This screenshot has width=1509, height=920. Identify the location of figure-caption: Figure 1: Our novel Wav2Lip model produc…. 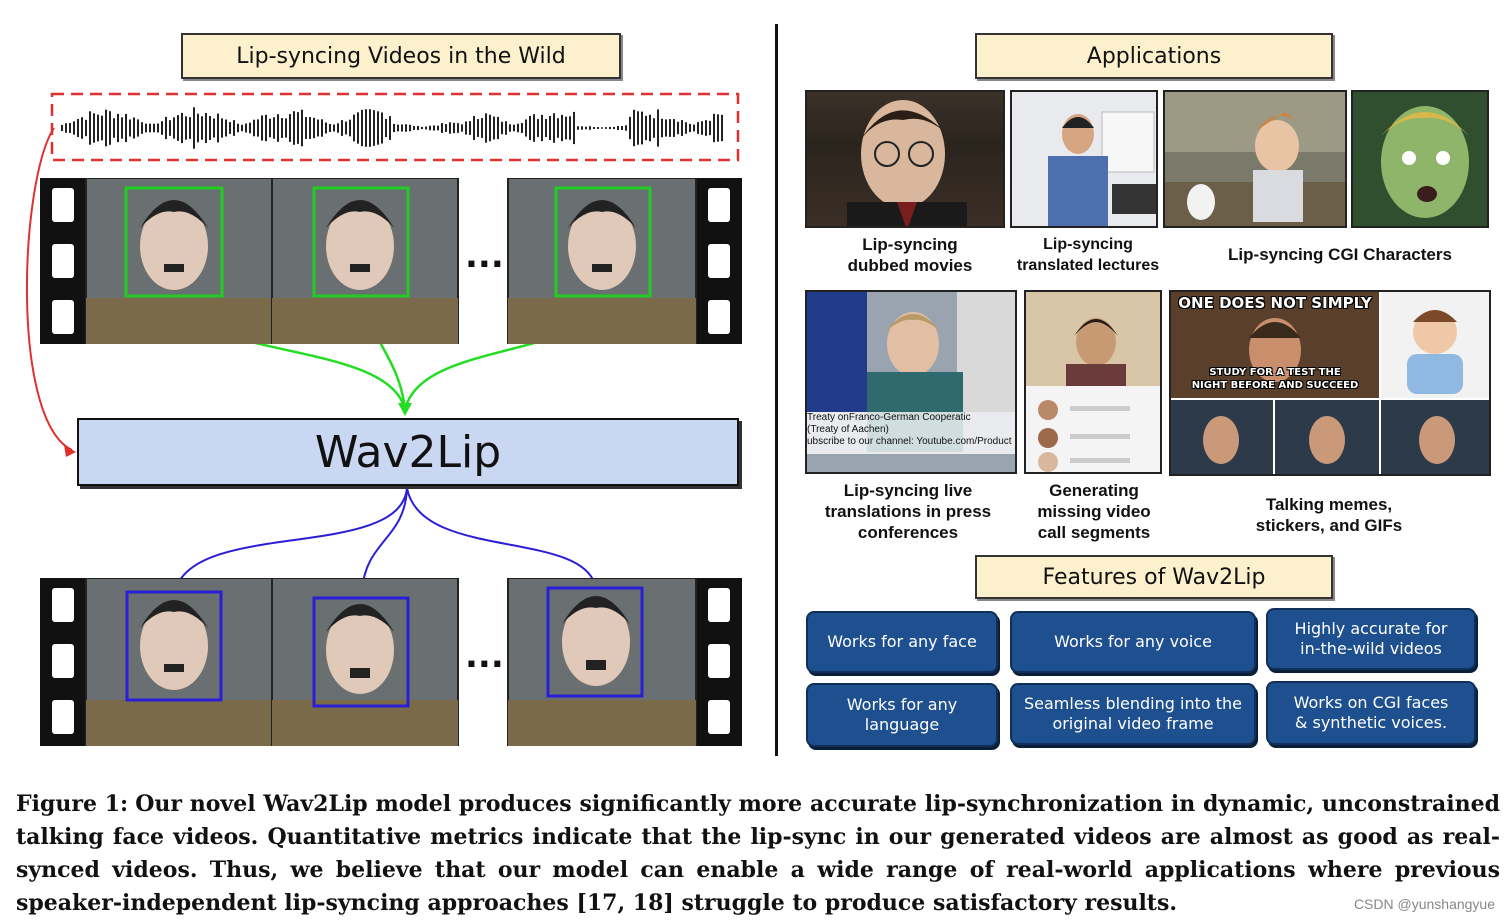
(758, 854).